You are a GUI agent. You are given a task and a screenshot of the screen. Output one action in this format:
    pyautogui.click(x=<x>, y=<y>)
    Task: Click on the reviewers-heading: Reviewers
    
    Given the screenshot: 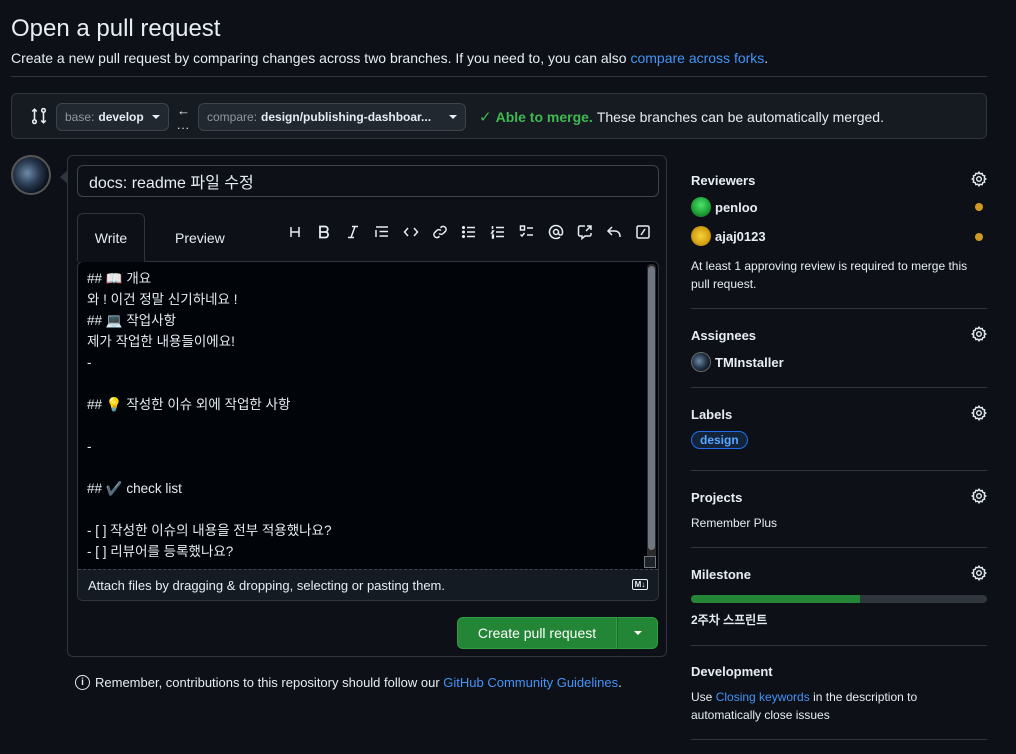 What is the action you would take?
    pyautogui.click(x=723, y=180)
    